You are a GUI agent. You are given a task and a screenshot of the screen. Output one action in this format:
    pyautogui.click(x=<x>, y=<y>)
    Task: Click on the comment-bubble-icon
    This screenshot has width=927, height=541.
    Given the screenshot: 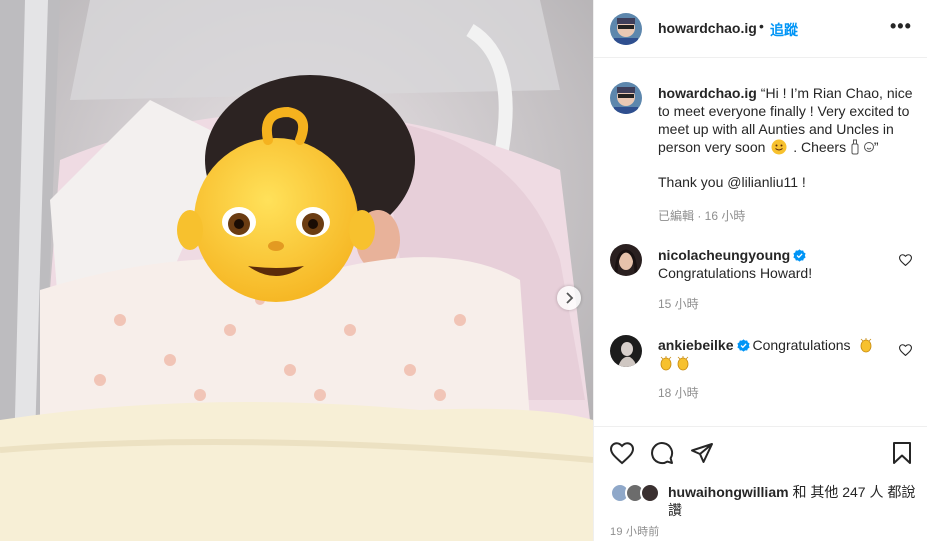 What is the action you would take?
    pyautogui.click(x=662, y=453)
    